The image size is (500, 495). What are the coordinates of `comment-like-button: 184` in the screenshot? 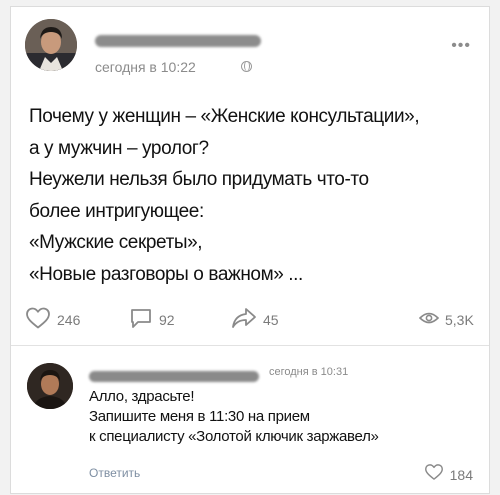 It's located at (448, 474).